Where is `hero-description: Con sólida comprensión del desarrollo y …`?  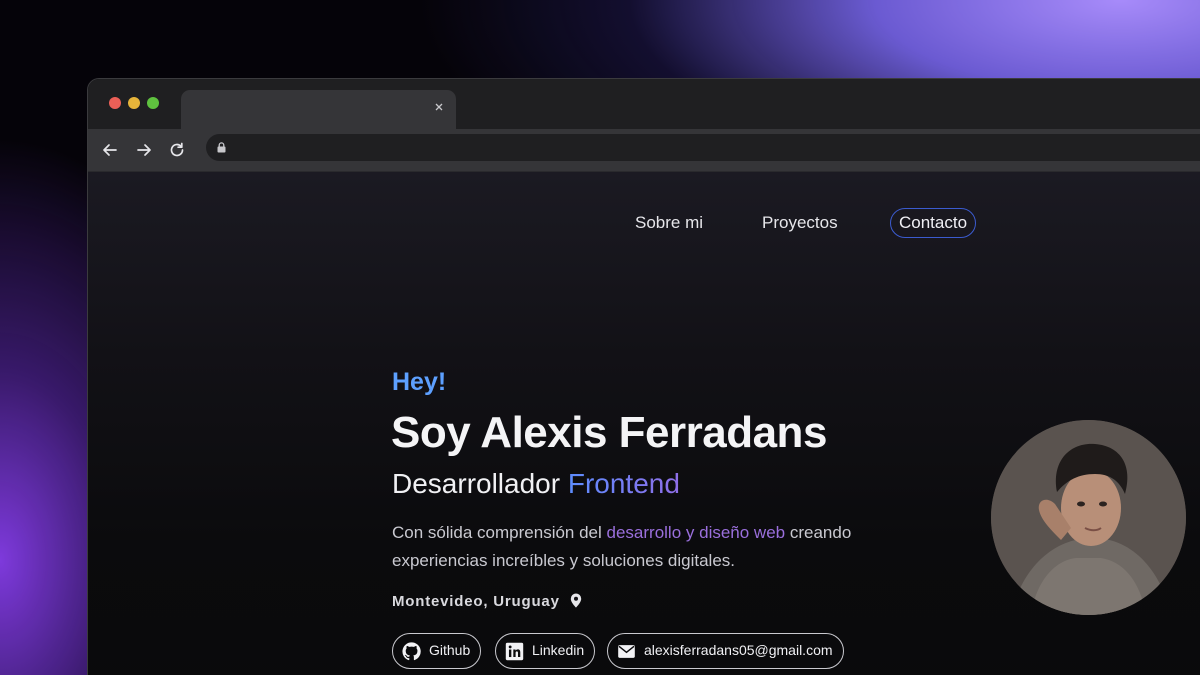 hero-description: Con sólida comprensión del desarrollo y … is located at coordinates (652, 547).